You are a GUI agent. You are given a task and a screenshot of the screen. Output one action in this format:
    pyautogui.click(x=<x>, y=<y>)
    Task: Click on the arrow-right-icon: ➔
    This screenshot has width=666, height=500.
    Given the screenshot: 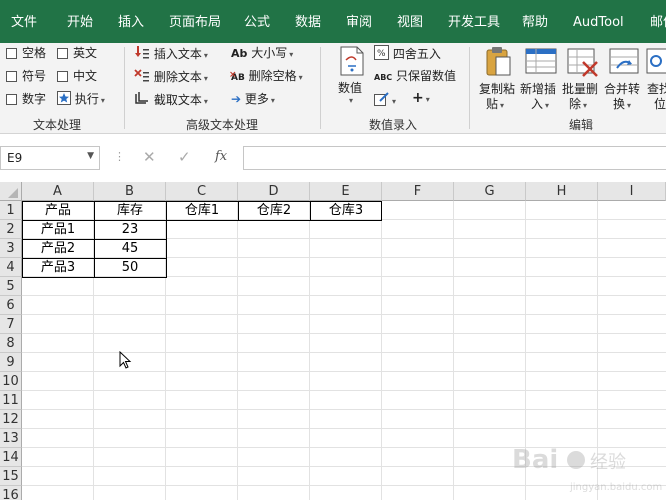 What is the action you would take?
    pyautogui.click(x=236, y=99)
    